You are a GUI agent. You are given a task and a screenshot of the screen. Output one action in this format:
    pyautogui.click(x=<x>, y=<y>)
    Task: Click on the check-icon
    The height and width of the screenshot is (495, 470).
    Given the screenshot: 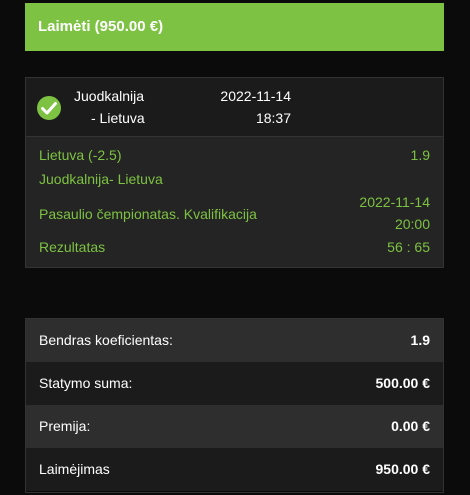 What is the action you would take?
    pyautogui.click(x=49, y=108)
    